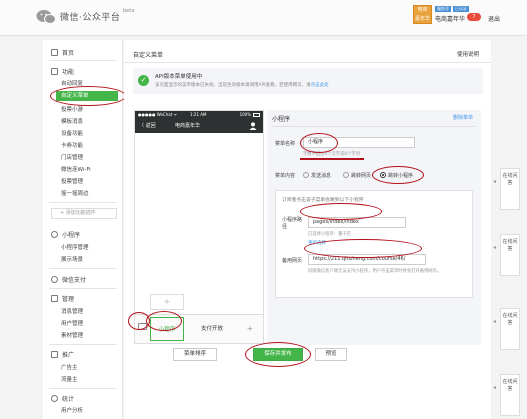 This screenshot has width=527, height=419. What do you see at coordinates (90, 18) in the screenshot?
I see `platform-title: 微信·公众平台` at bounding box center [90, 18].